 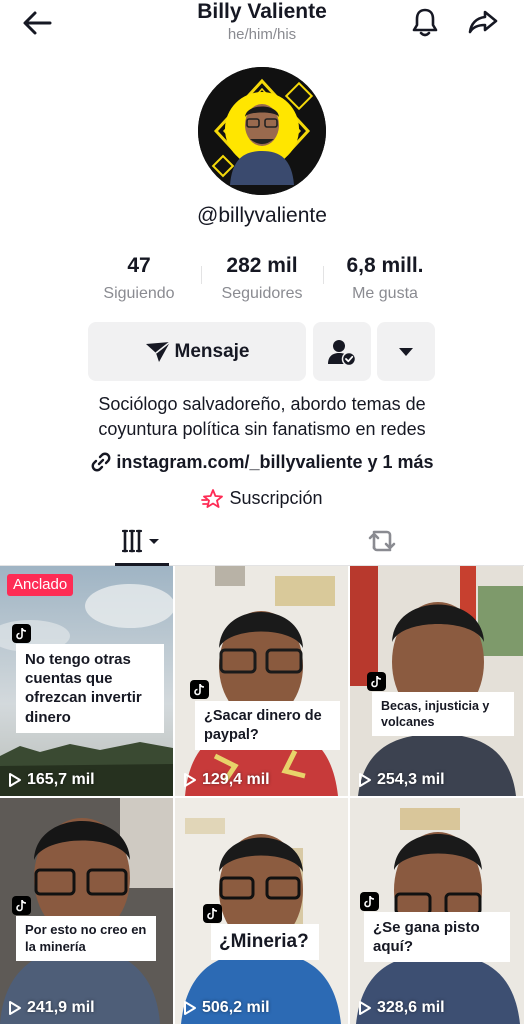 What do you see at coordinates (437, 937) in the screenshot?
I see `video-caption: ¿Se gana pisto aquí?` at bounding box center [437, 937].